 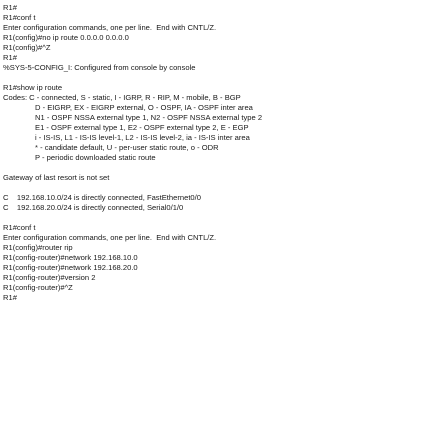 I want to click on terminal-line: R1(config-router)#network 192.168.10.0, so click(x=70, y=257).